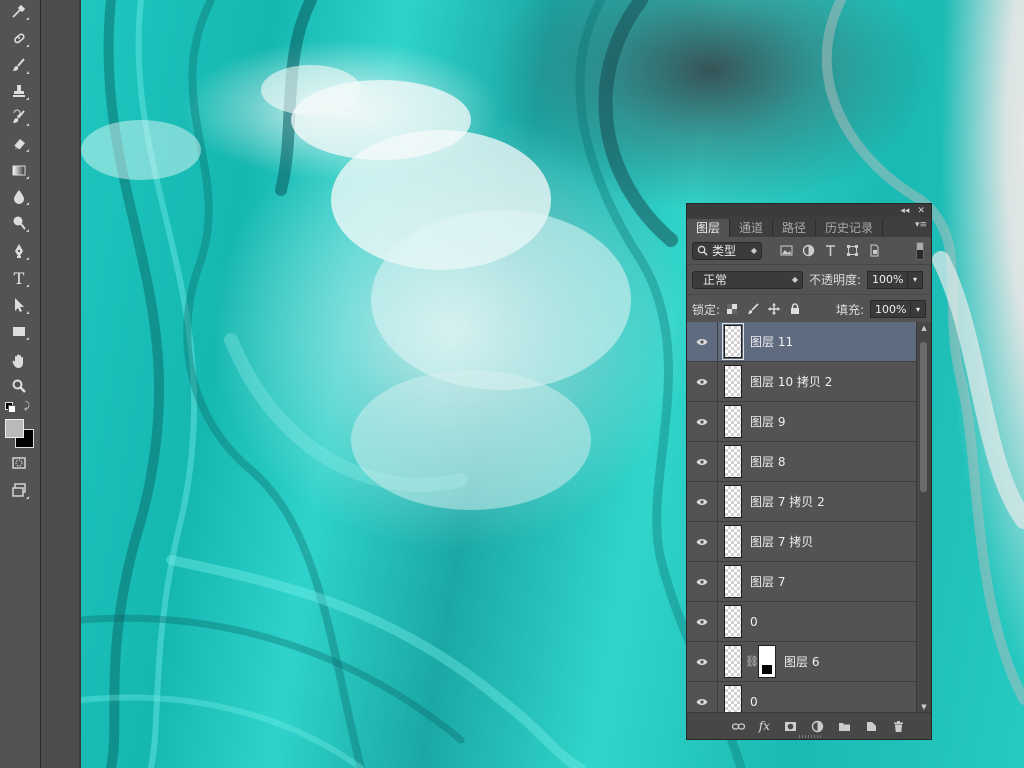 The height and width of the screenshot is (768, 1024). I want to click on layer-row: 图层 7 拷贝, so click(801, 542).